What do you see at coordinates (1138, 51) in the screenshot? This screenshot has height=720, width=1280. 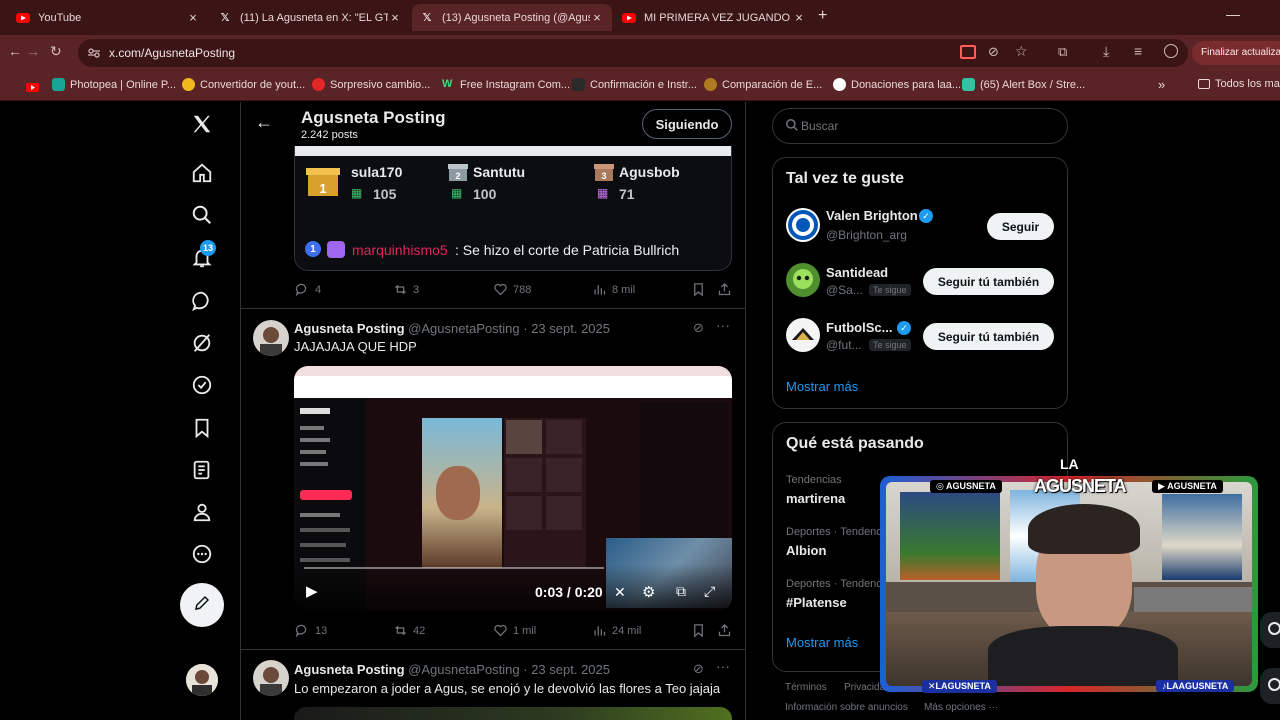 I see `media-icon: ≡` at bounding box center [1138, 51].